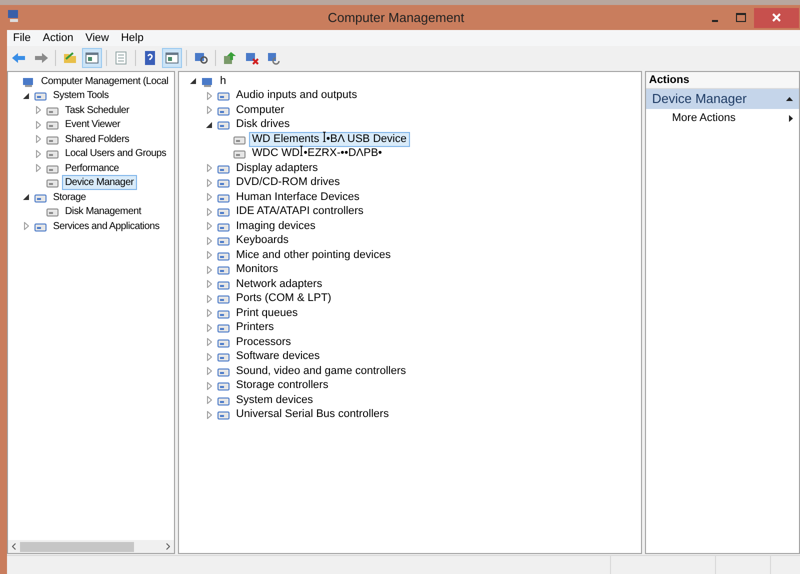  What do you see at coordinates (105, 81) in the screenshot?
I see `tree-item: Computer Management (Local` at bounding box center [105, 81].